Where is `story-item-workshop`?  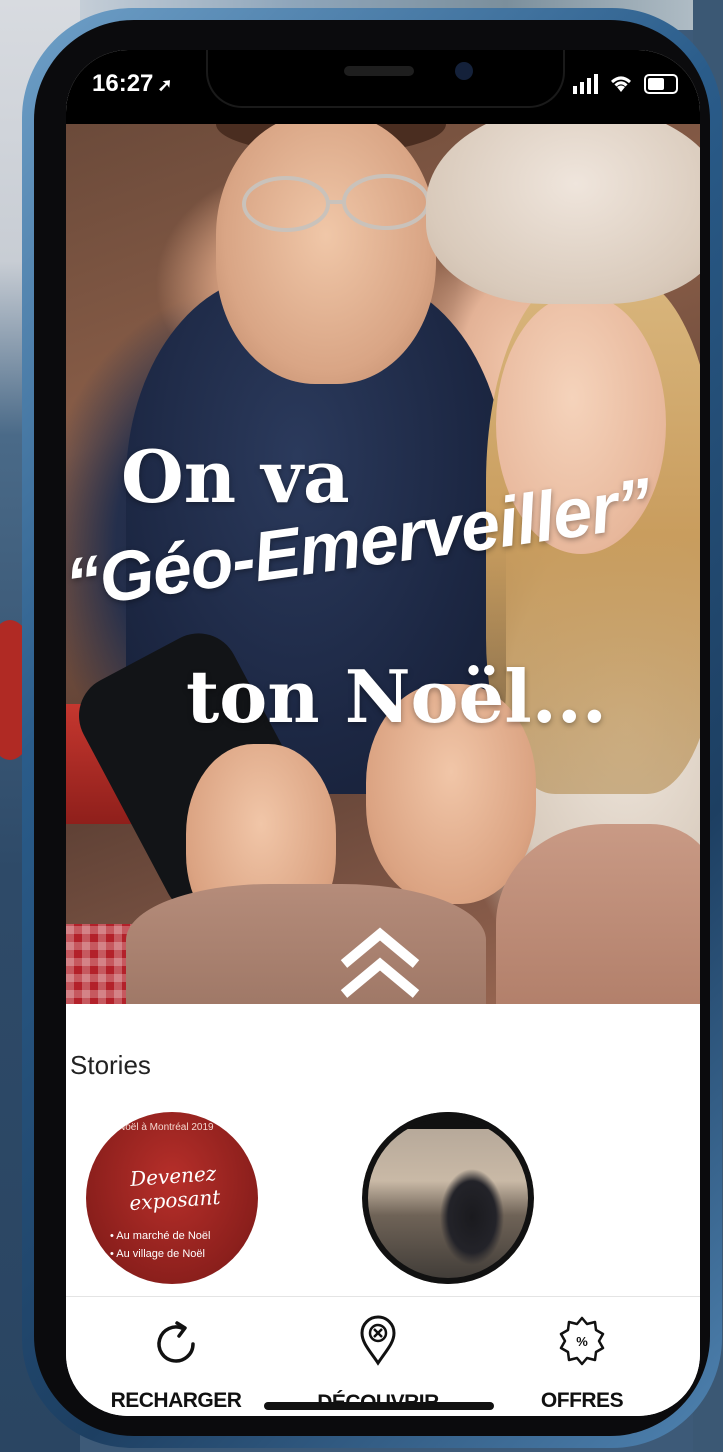
story-item-workshop is located at coordinates (448, 1198).